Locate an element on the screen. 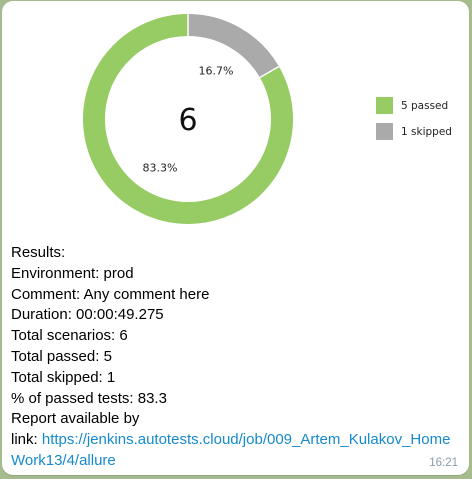  total-passed-value: 5 is located at coordinates (107, 356).